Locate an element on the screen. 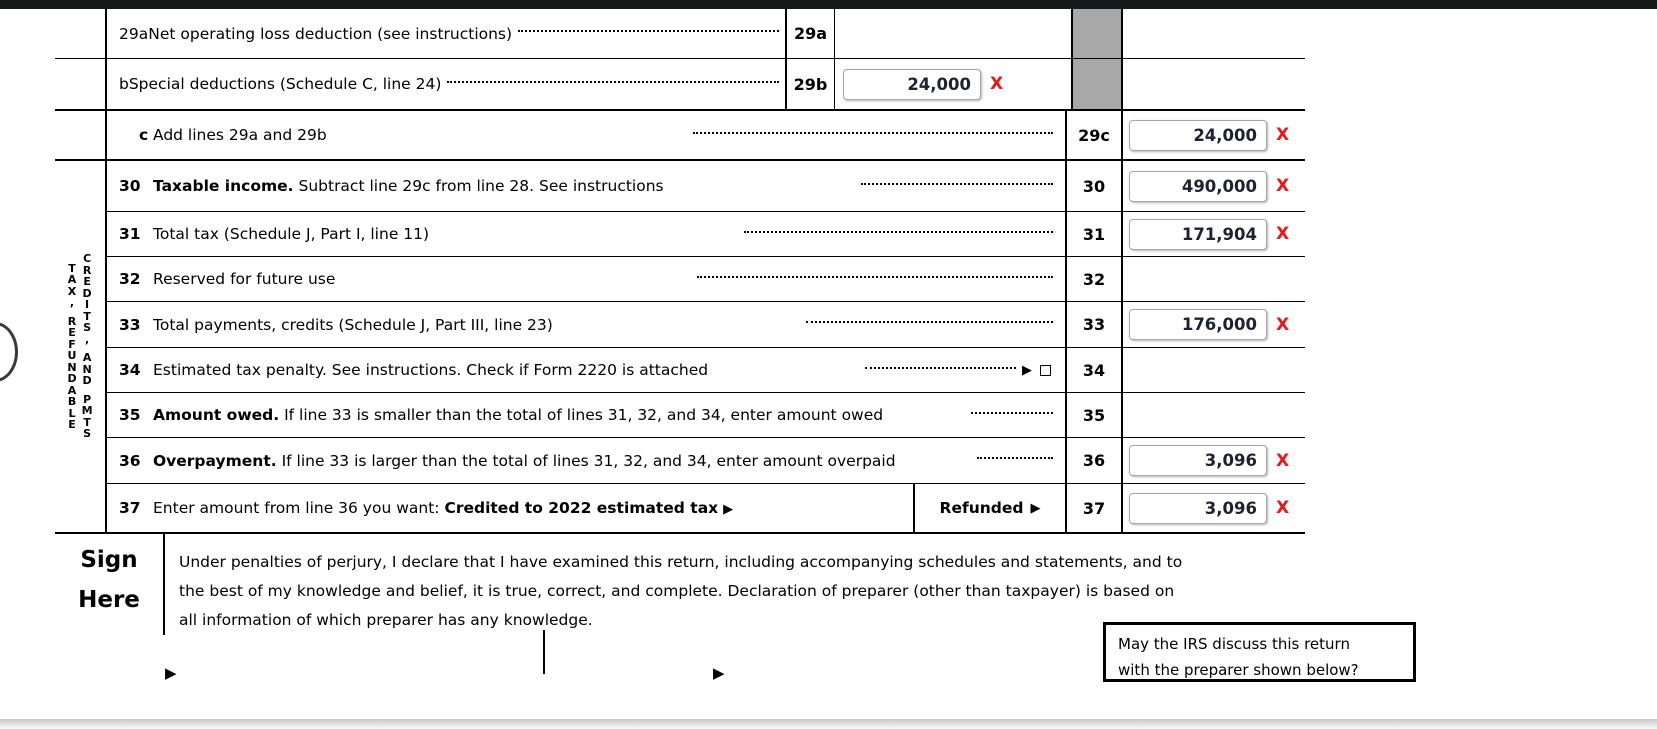  line-34-amount-cell is located at coordinates (1214, 370).